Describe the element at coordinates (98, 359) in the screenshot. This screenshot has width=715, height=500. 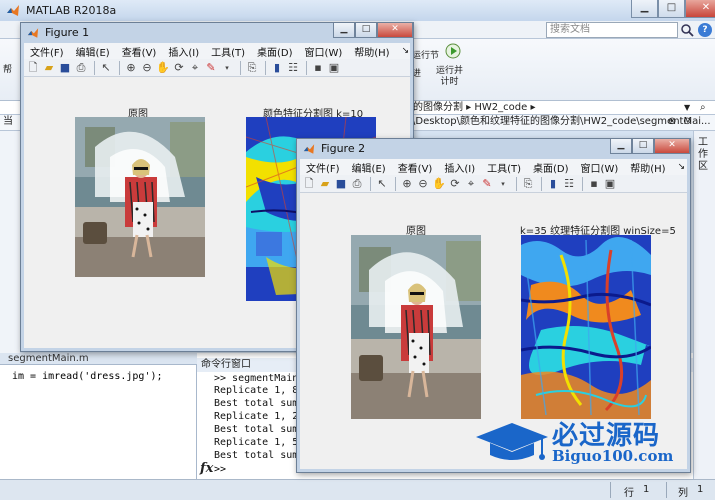
I see `editor-tab: segmentMain.m` at that location.